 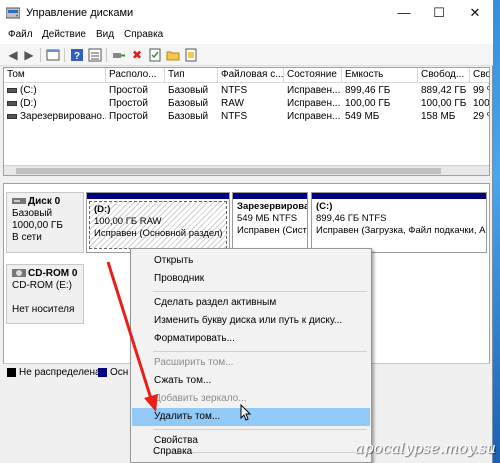 What do you see at coordinates (158, 196) in the screenshot?
I see `partition-primary-bar` at bounding box center [158, 196].